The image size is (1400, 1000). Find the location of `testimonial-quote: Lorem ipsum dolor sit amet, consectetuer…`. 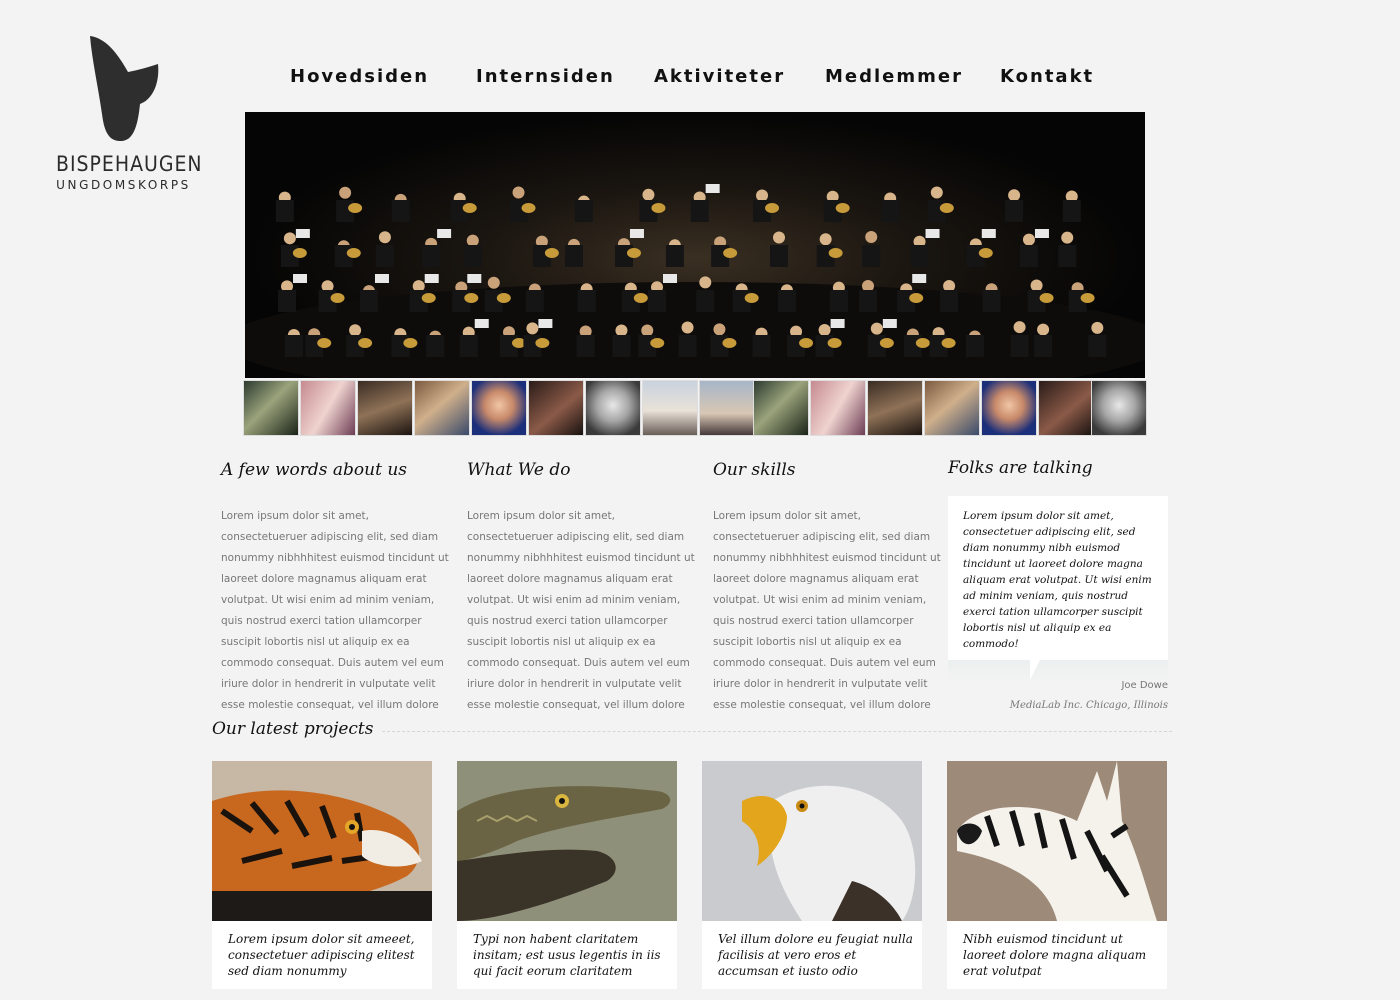

testimonial-quote: Lorem ipsum dolor sit amet, consectetuer… is located at coordinates (1058, 578).